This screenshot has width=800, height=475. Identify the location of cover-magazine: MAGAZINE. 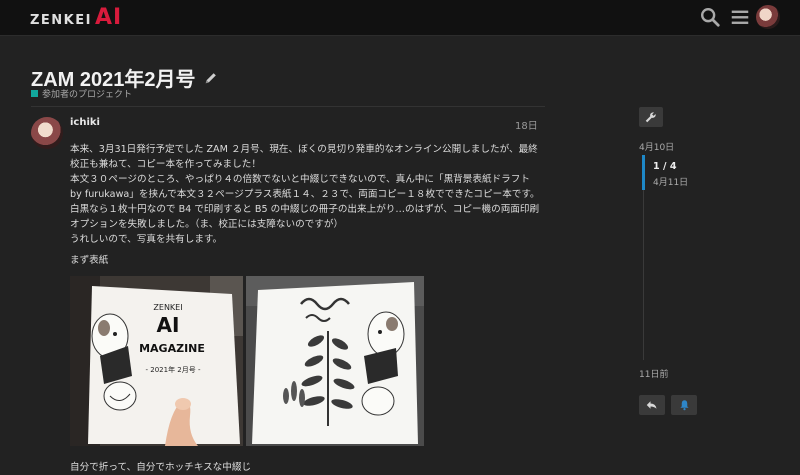
(172, 348).